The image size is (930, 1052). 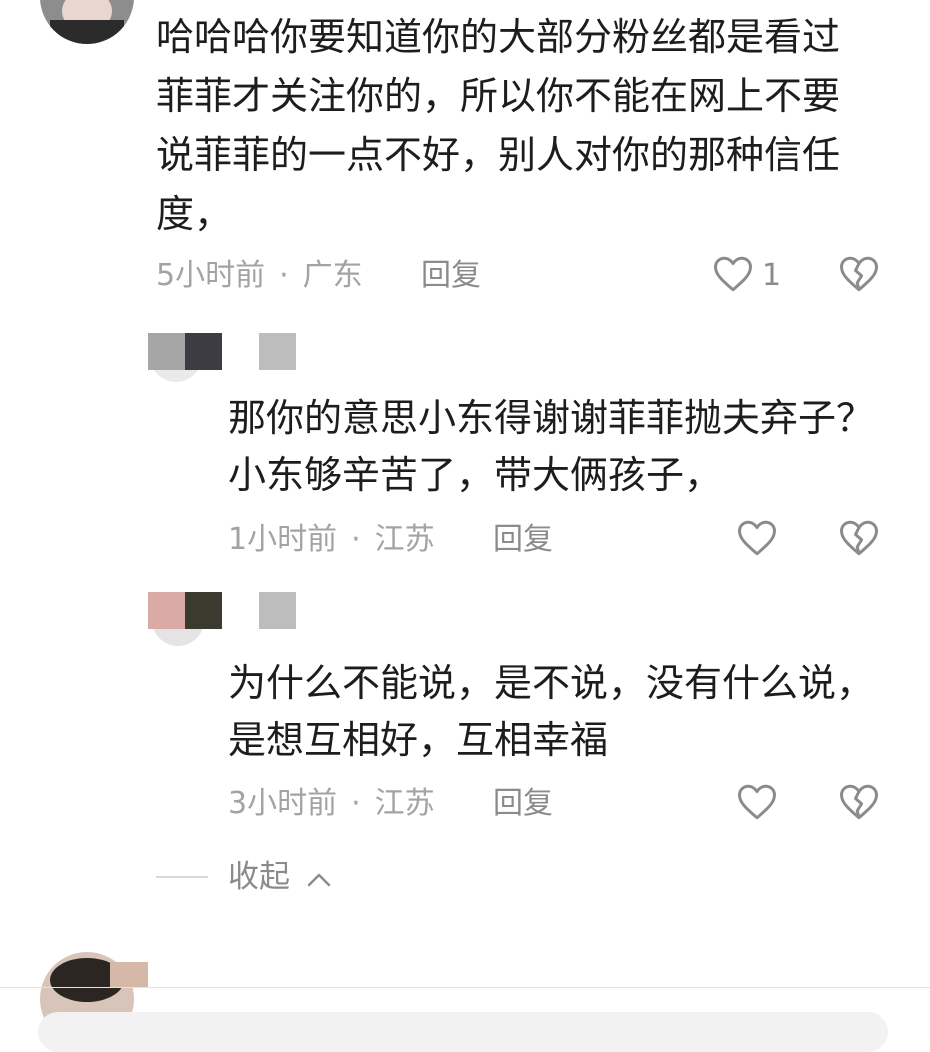 I want to click on like-count: 1, so click(x=772, y=275).